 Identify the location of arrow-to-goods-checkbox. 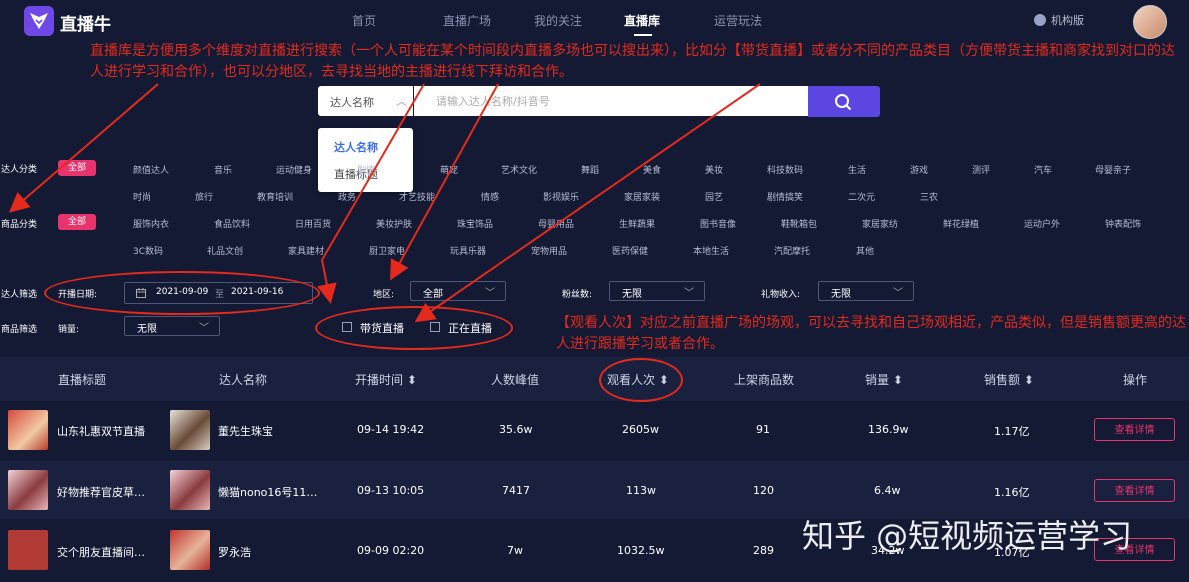
(327, 281).